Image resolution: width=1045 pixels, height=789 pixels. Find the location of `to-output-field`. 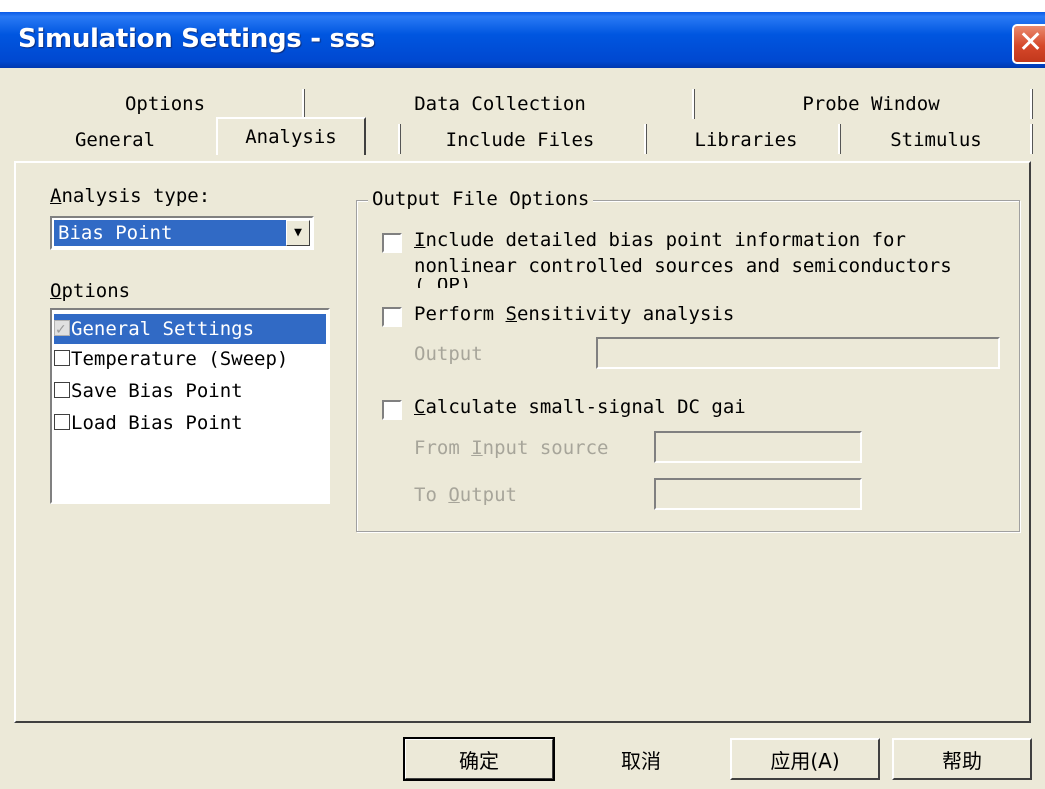

to-output-field is located at coordinates (758, 494).